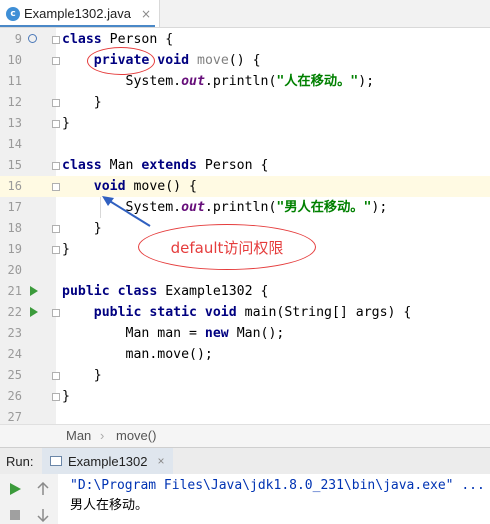  I want to click on code-line: 12 }, so click(245, 102).